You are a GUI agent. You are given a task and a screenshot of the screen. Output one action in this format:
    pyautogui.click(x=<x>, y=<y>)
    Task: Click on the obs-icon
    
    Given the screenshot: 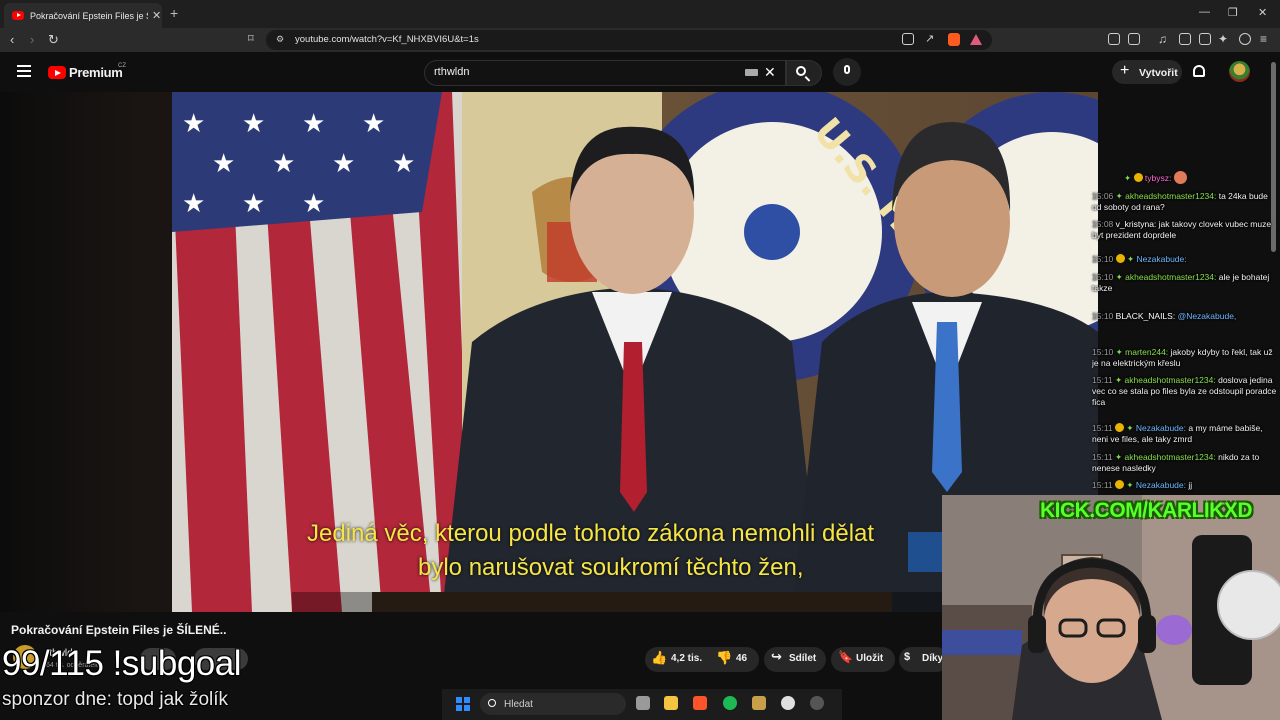 What is the action you would take?
    pyautogui.click(x=788, y=703)
    